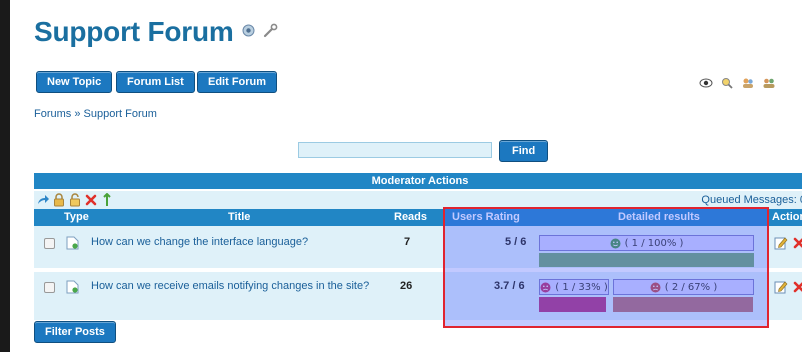 Image resolution: width=802 pixels, height=352 pixels. Describe the element at coordinates (410, 217) in the screenshot. I see `header-reads: Reads` at that location.